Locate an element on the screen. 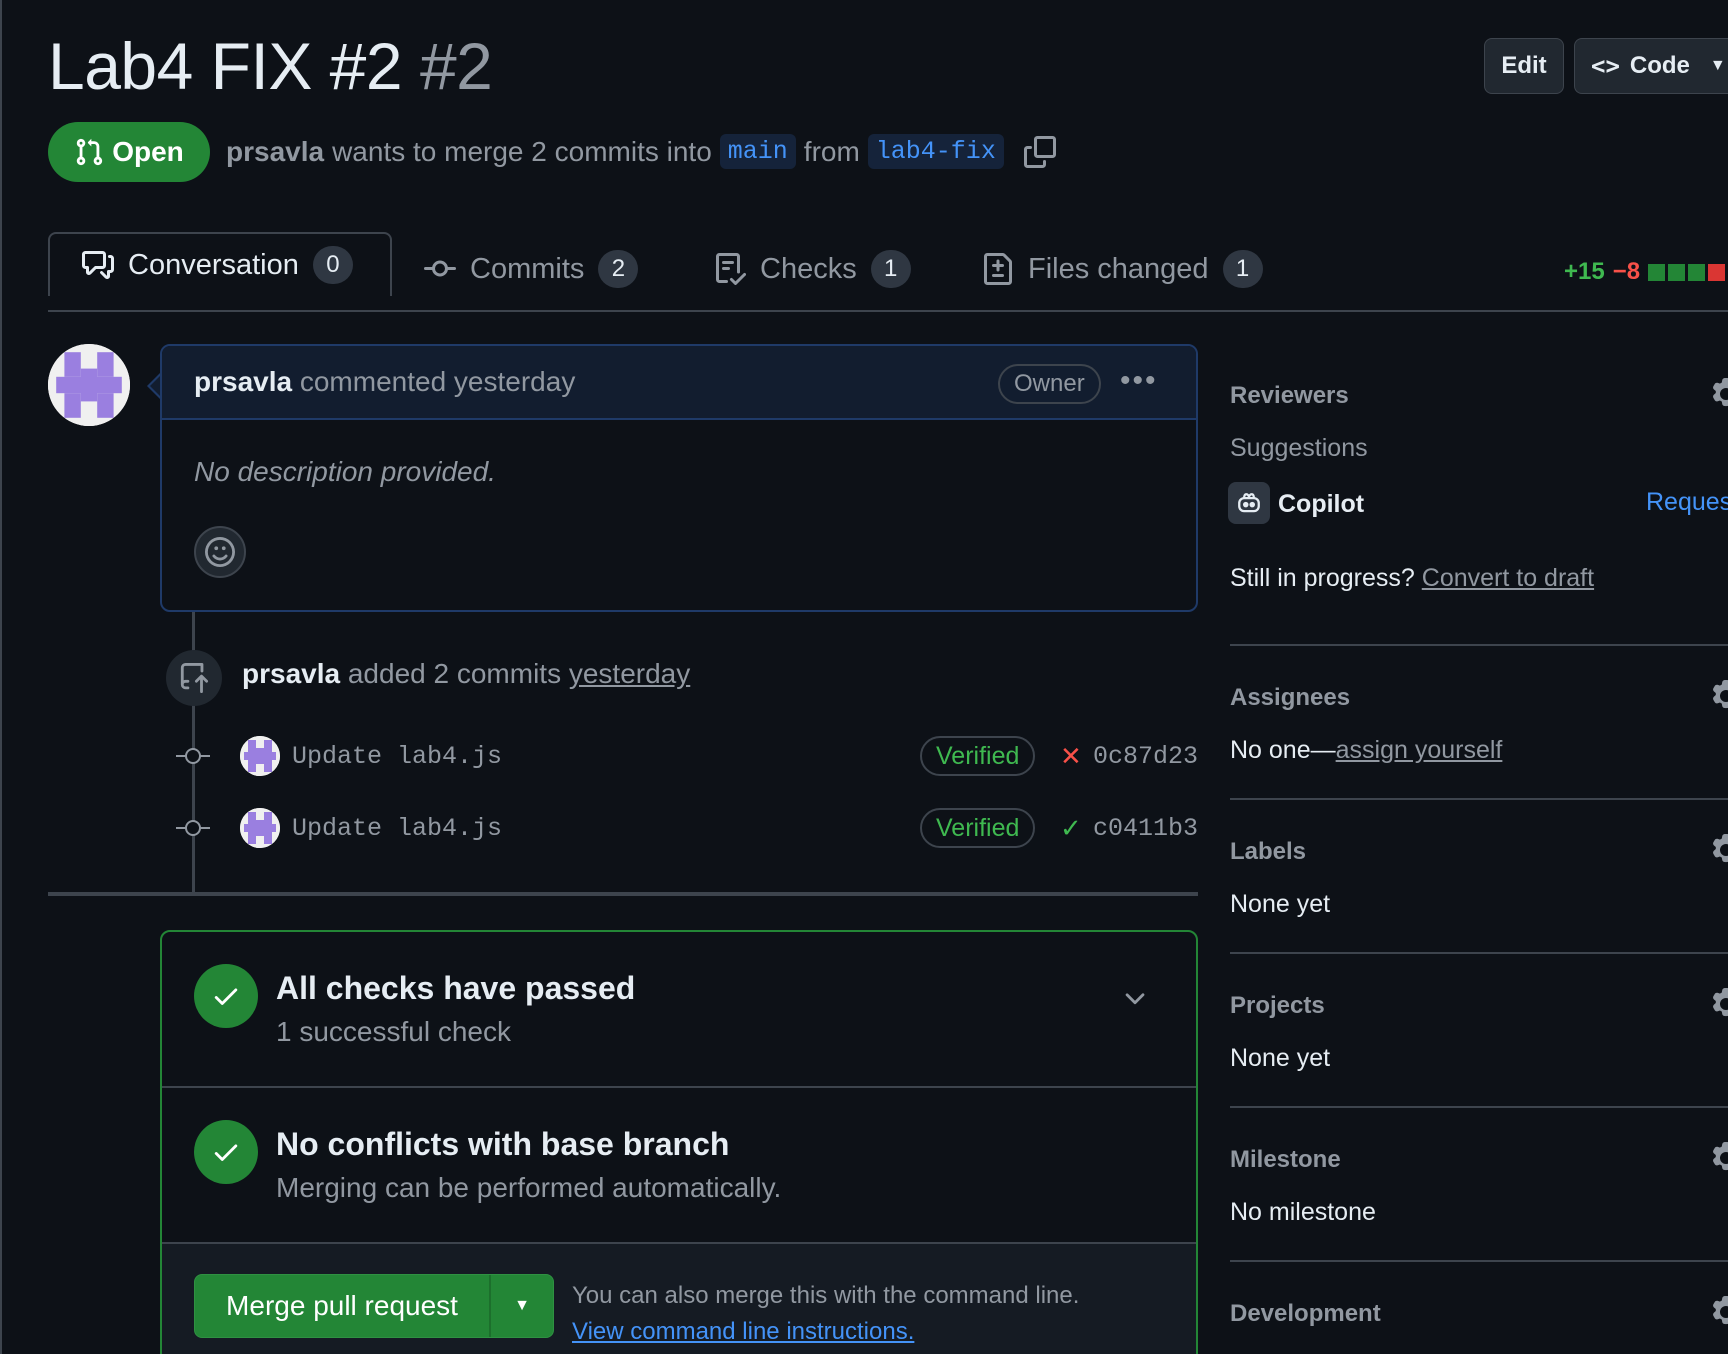 The image size is (1728, 1354). tab-files-changed: Files changed 1 is located at coordinates (1122, 269).